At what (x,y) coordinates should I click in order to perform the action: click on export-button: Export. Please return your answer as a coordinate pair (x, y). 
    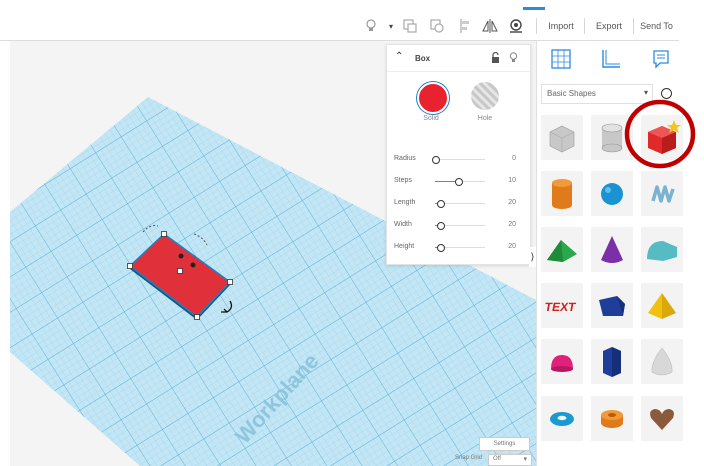
    Looking at the image, I should click on (609, 26).